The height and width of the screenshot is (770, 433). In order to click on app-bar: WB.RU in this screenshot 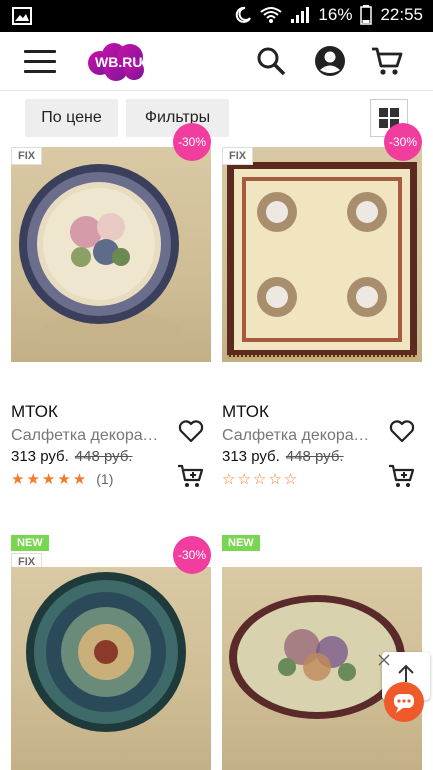, I will do `click(216, 61)`.